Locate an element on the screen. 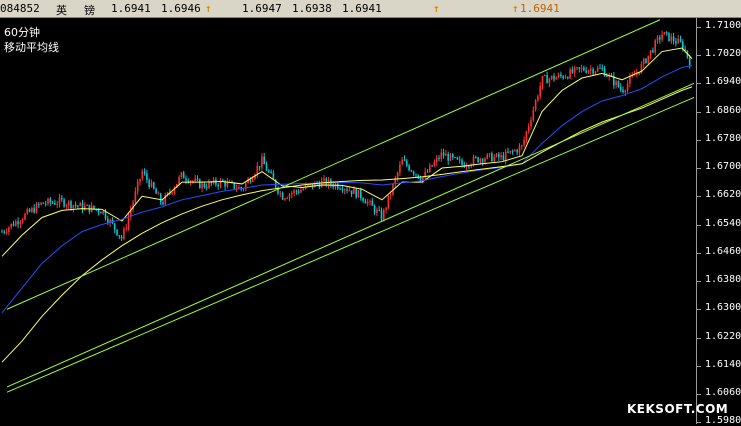 This screenshot has height=426, width=741. price-value-2: 1.6946 is located at coordinates (181, 8).